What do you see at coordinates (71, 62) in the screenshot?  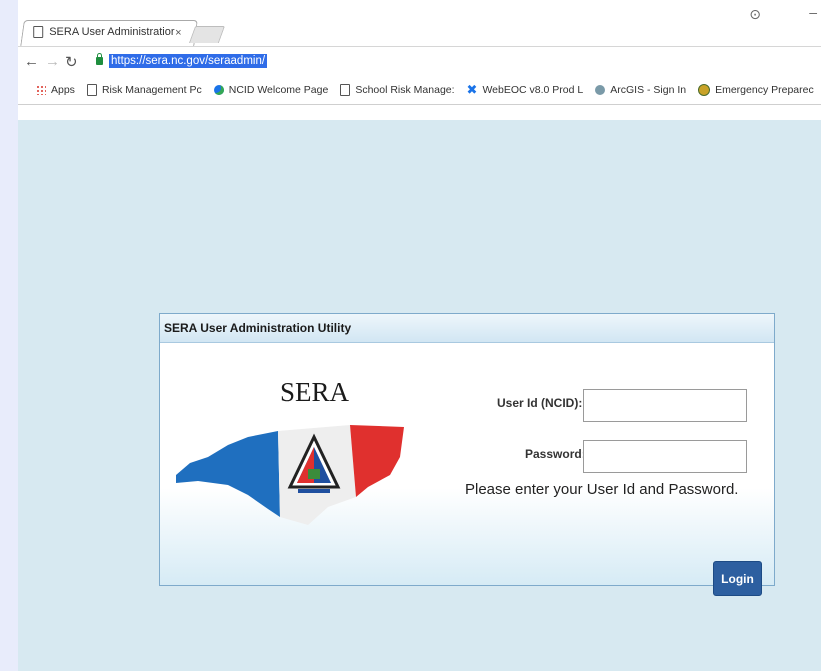 I see `reload-icon: ↻` at bounding box center [71, 62].